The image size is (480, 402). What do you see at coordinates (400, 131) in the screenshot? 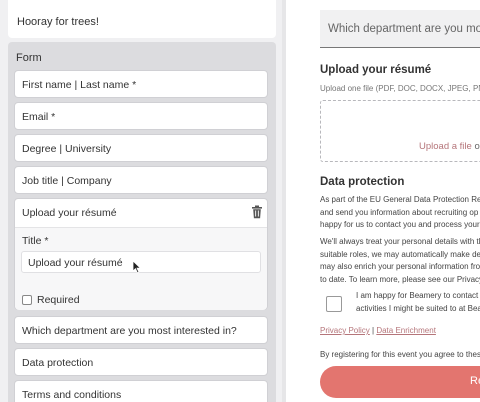
I see `file-drop-zone: Upload a file or` at bounding box center [400, 131].